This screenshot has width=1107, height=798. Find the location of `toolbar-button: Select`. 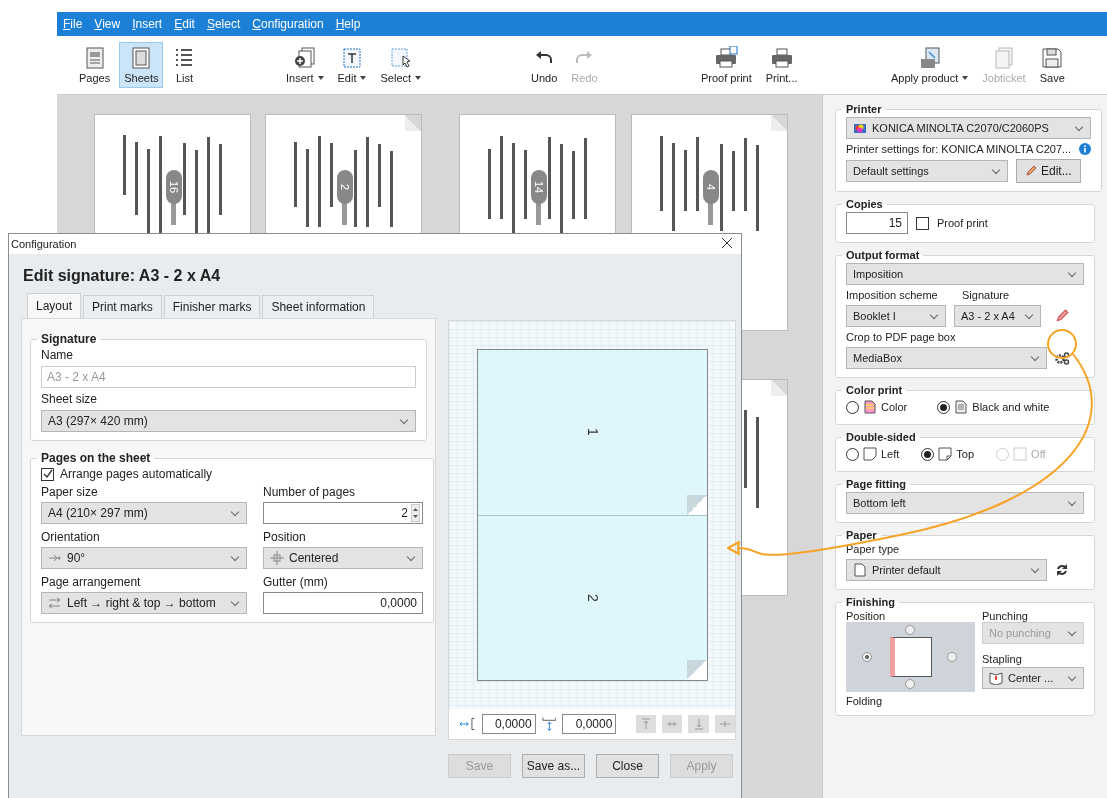

toolbar-button: Select is located at coordinates (401, 65).